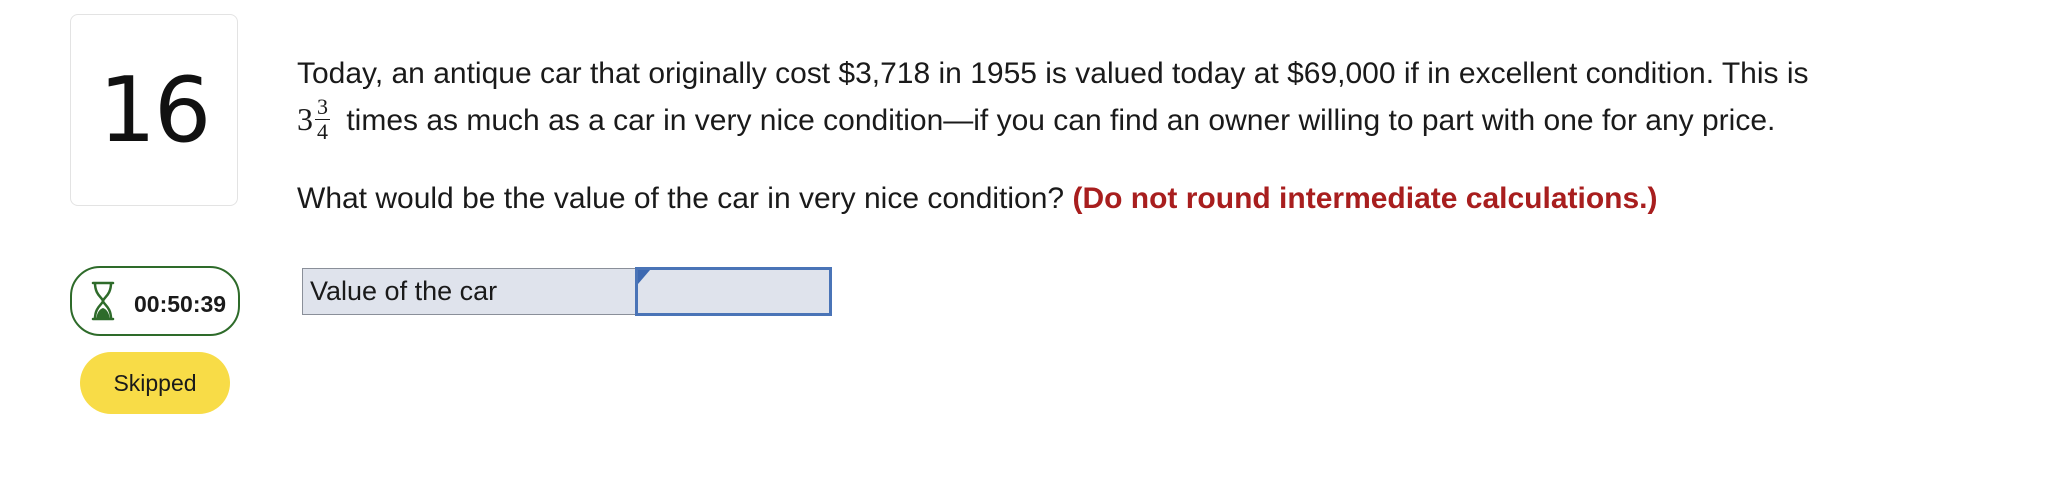 The image size is (2046, 502). Describe the element at coordinates (180, 303) in the screenshot. I see `timer-value: 00:50:39` at that location.